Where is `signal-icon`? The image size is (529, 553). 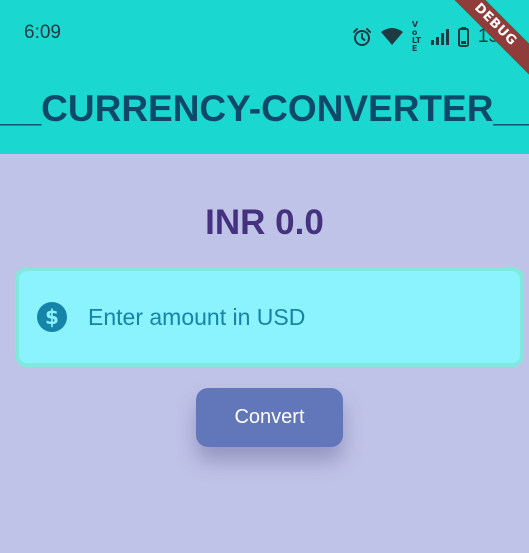 signal-icon is located at coordinates (439, 37).